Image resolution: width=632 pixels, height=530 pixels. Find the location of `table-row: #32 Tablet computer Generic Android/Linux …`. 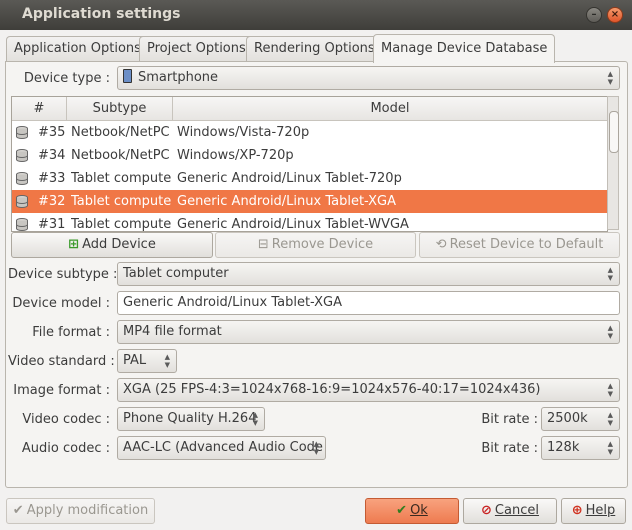

table-row: #32 Tablet computer Generic Android/Linux … is located at coordinates (309, 201).